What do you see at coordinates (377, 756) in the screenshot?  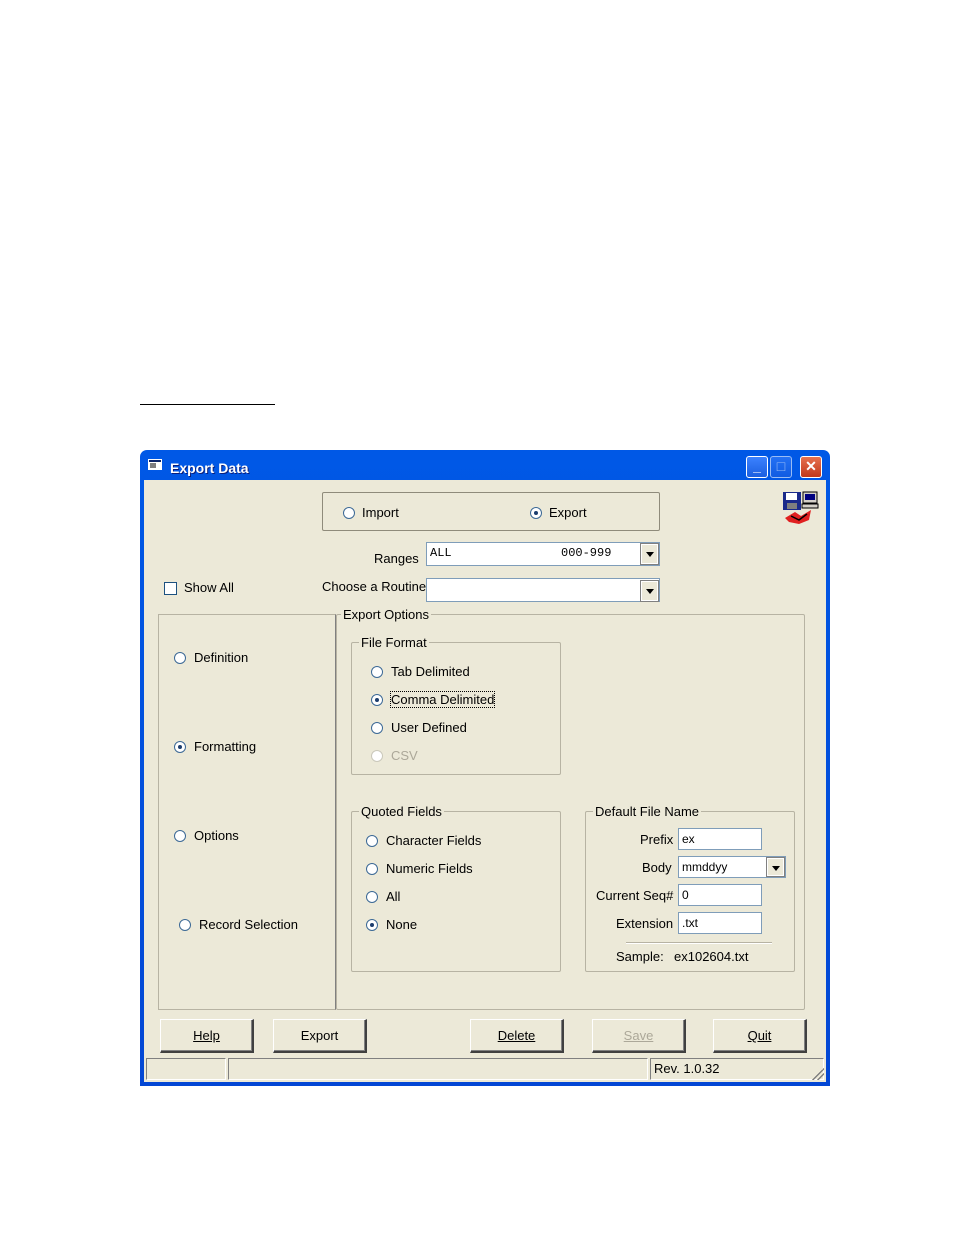 I see `csv-radio` at bounding box center [377, 756].